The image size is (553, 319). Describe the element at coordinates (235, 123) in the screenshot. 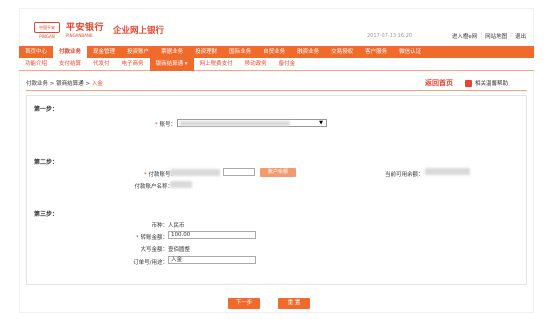

I see `masked-account` at that location.